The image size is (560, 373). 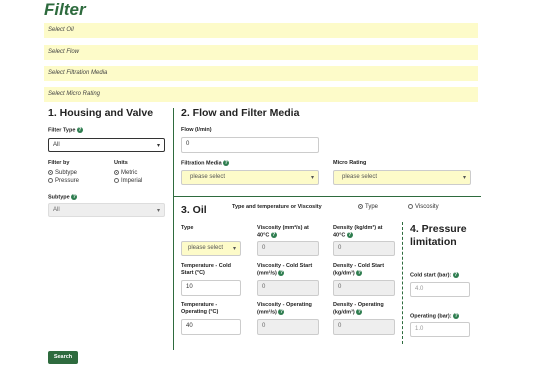 What do you see at coordinates (288, 327) in the screenshot?
I see `visc-operating-field: 0` at bounding box center [288, 327].